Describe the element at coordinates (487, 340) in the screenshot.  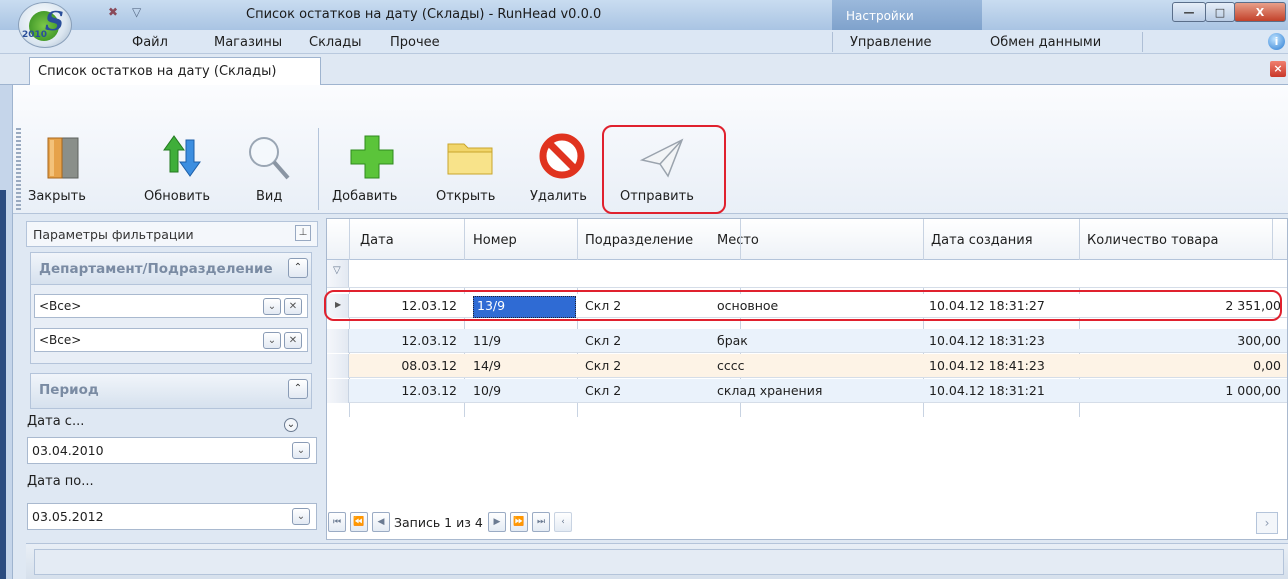
I see `cell-number: 11/9` at that location.